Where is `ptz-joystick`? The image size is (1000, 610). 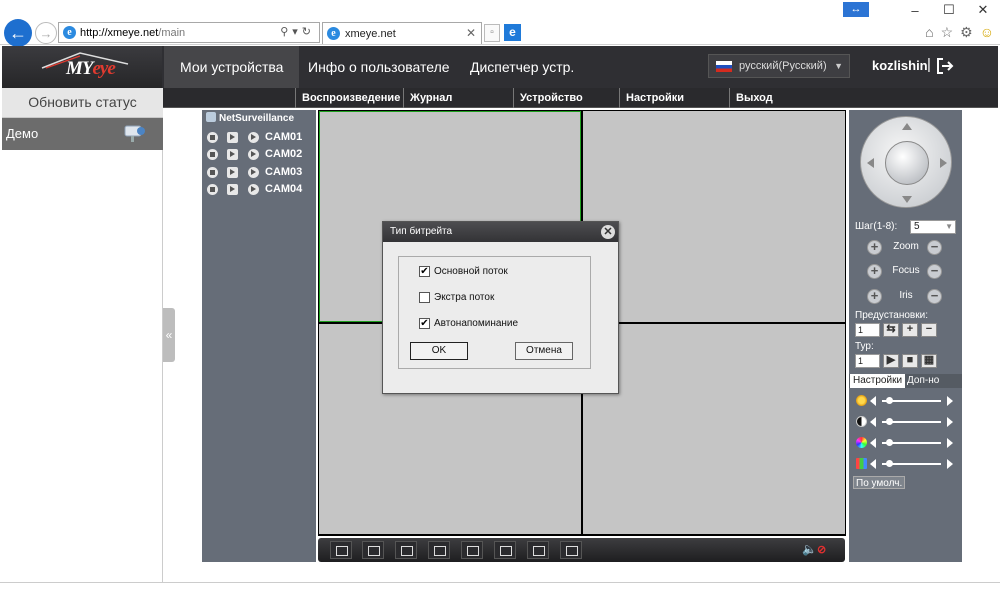
ptz-joystick is located at coordinates (906, 162).